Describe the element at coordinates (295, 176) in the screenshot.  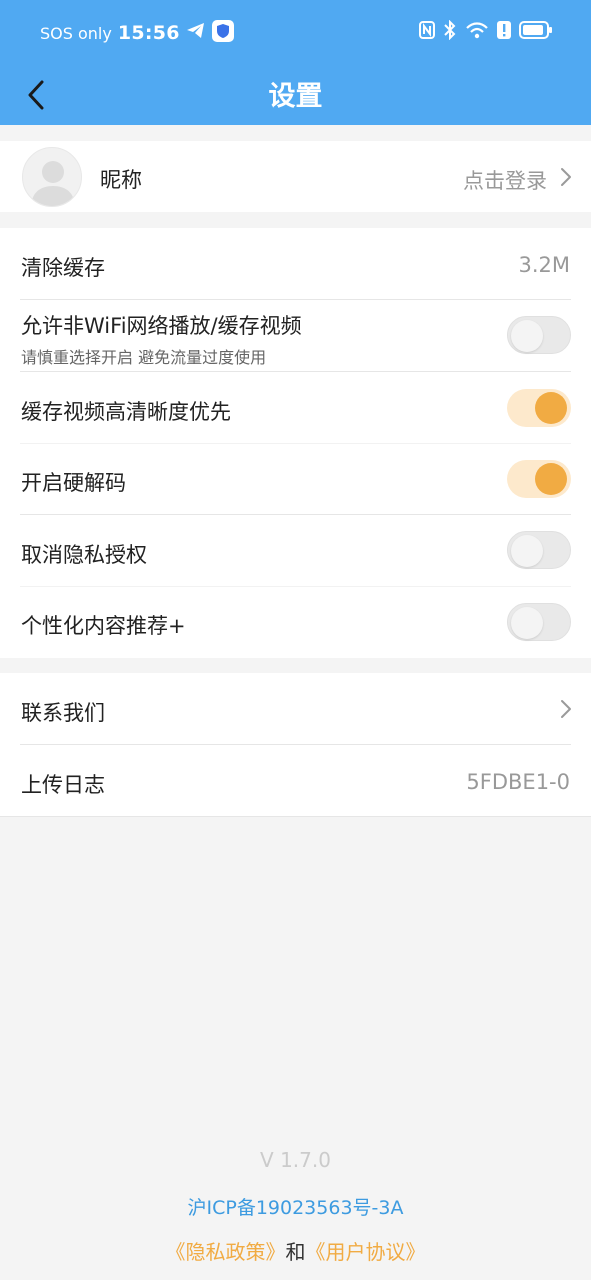
I see `profile-row: 昵称 点击登录` at that location.